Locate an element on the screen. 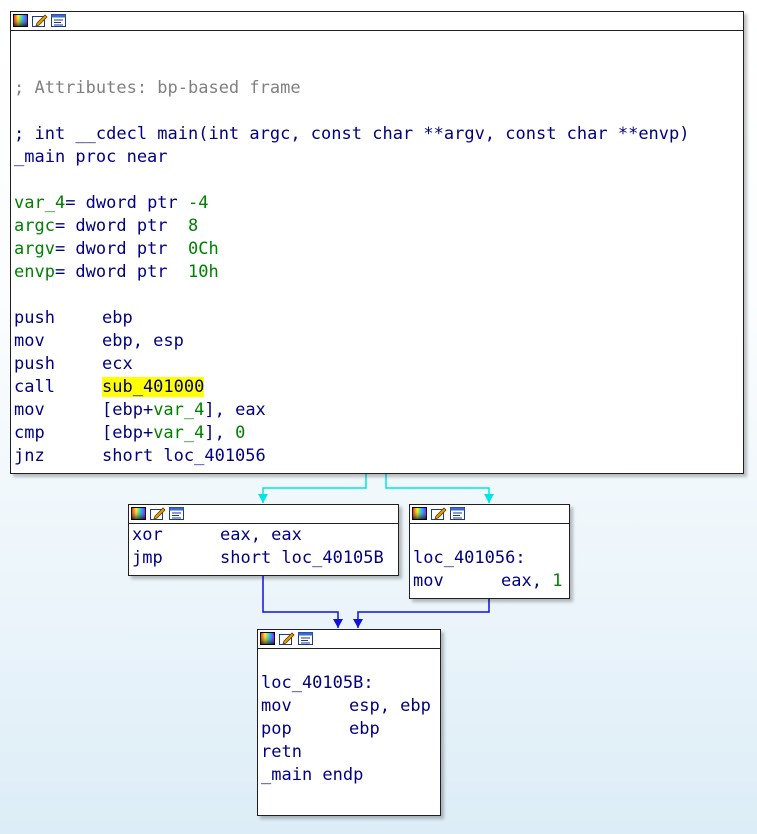 Image resolution: width=757 pixels, height=834 pixels. highlighted-call-target: sub_401000 is located at coordinates (153, 387).